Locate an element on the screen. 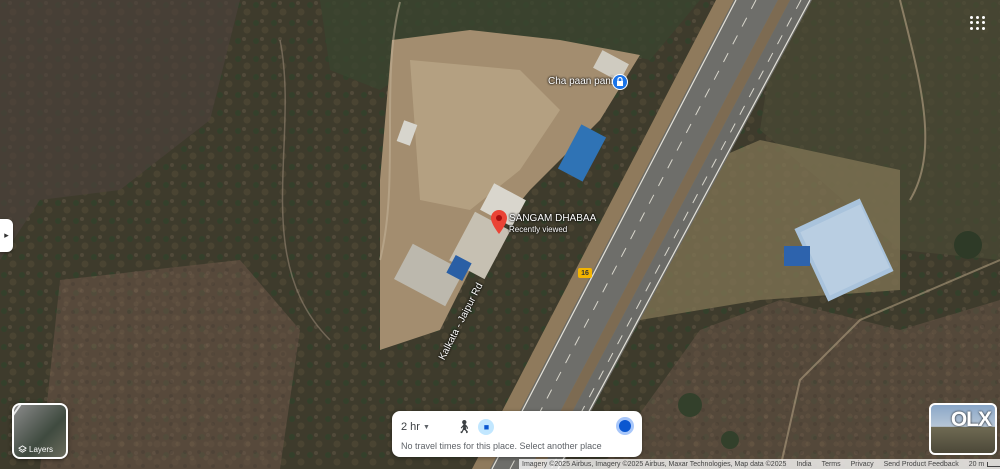 Image resolution: width=1000 pixels, height=469 pixels. travel-time-value: 2 hr is located at coordinates (410, 427).